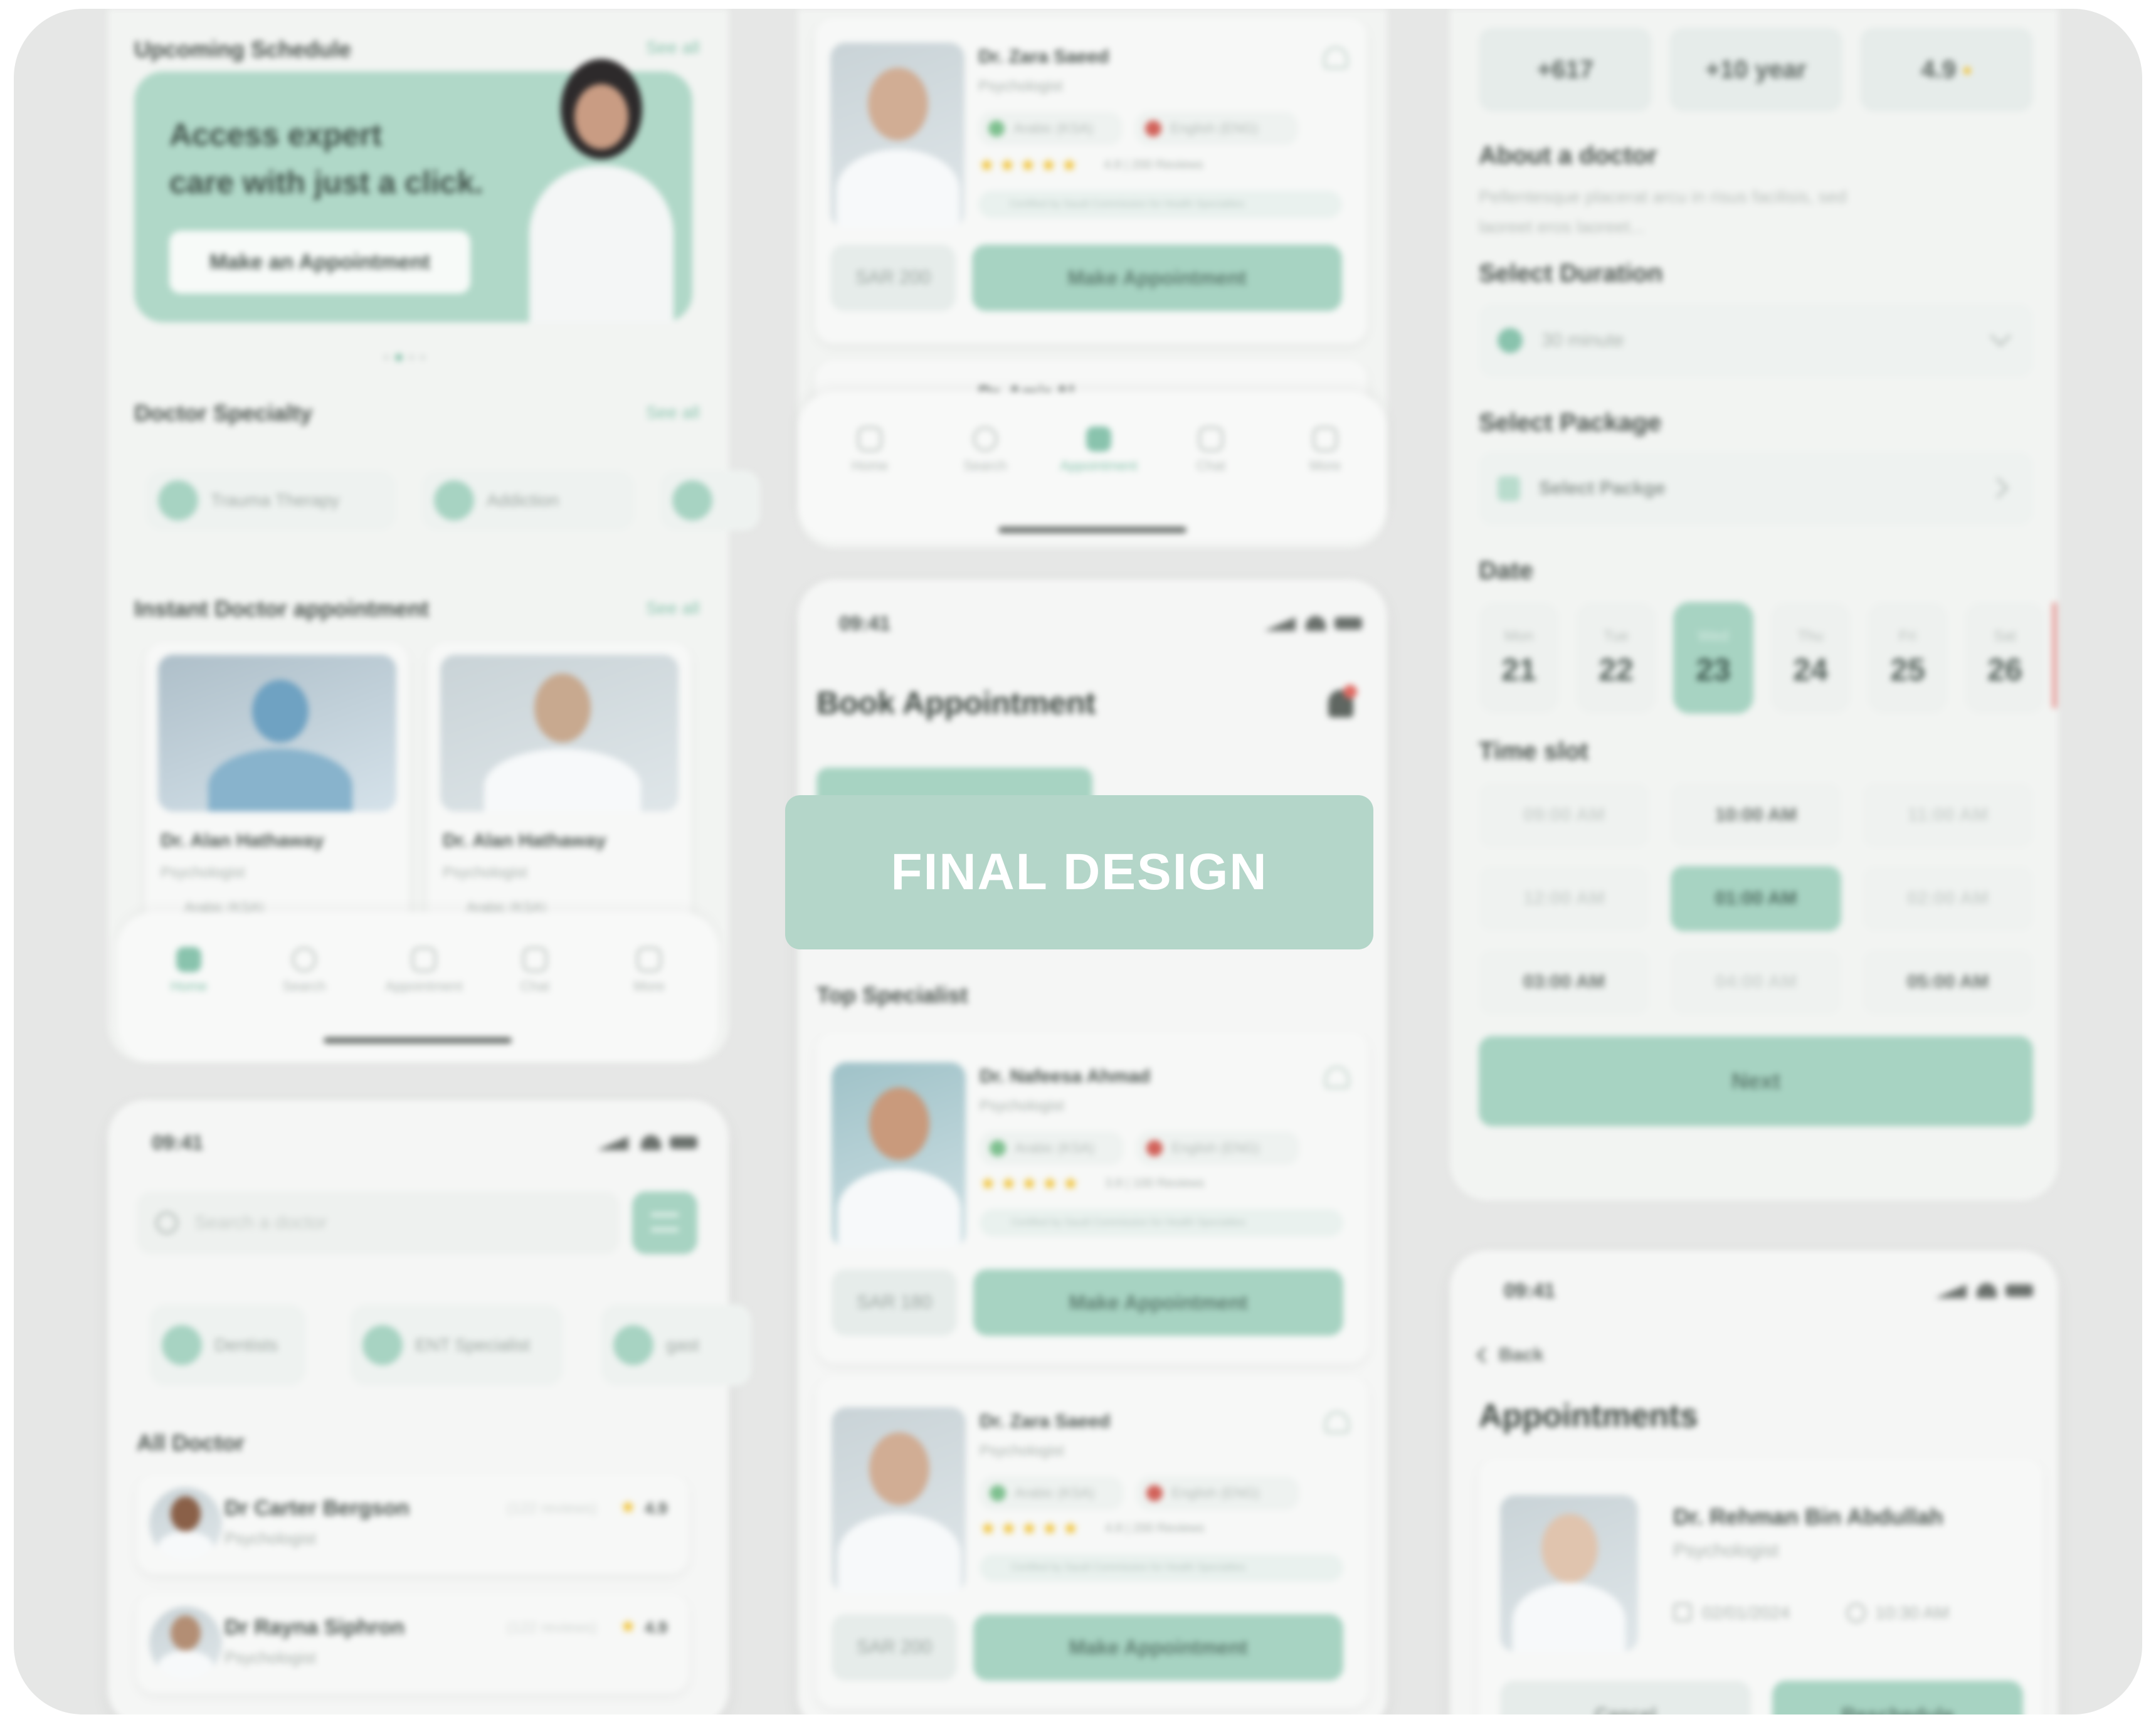 This screenshot has width=2156, height=1717. What do you see at coordinates (2005, 658) in the screenshot?
I see `date-option: Sat 26` at bounding box center [2005, 658].